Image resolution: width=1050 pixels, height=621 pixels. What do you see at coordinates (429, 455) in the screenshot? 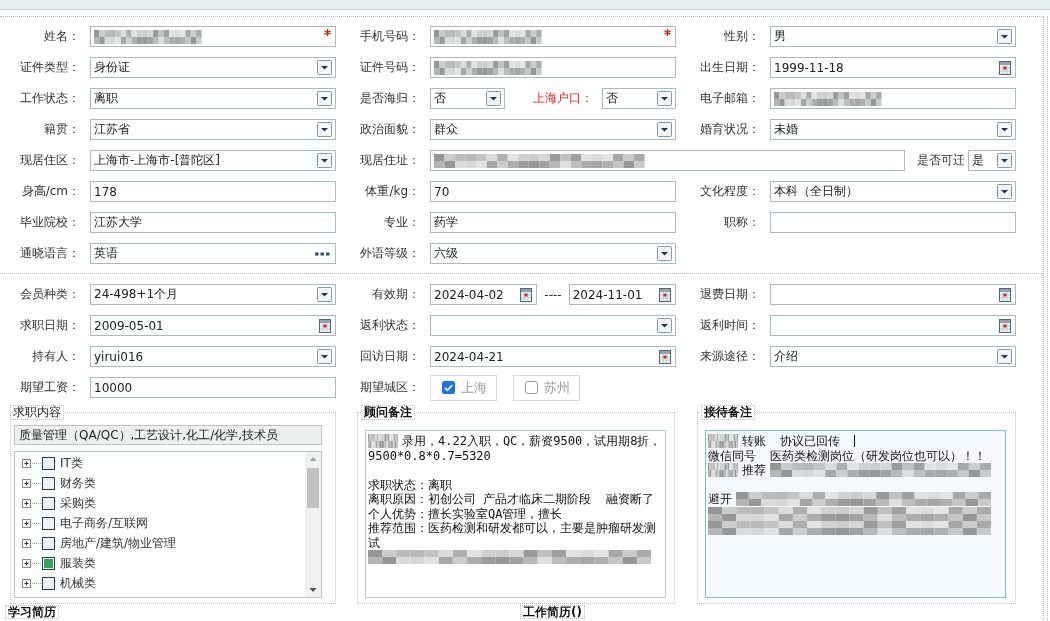
I see `note-text: 9500*0.8*0.7=5320` at bounding box center [429, 455].